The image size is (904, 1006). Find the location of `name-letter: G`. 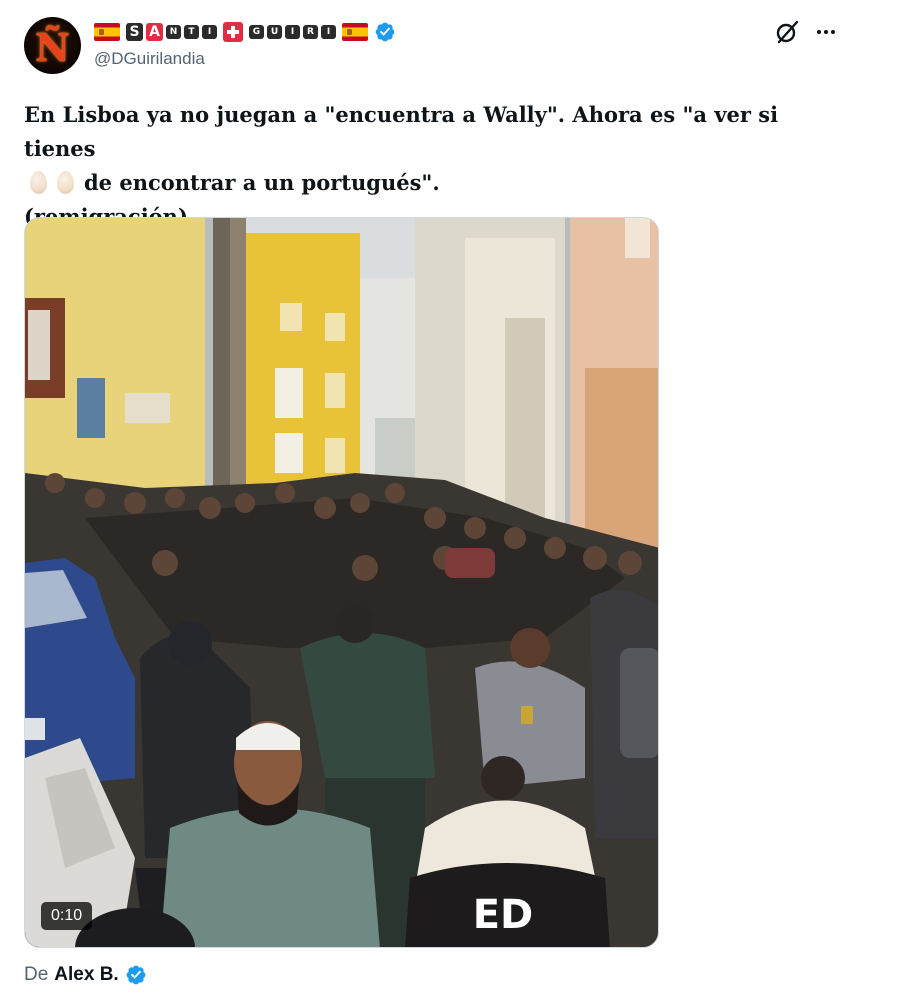

name-letter: G is located at coordinates (256, 32).